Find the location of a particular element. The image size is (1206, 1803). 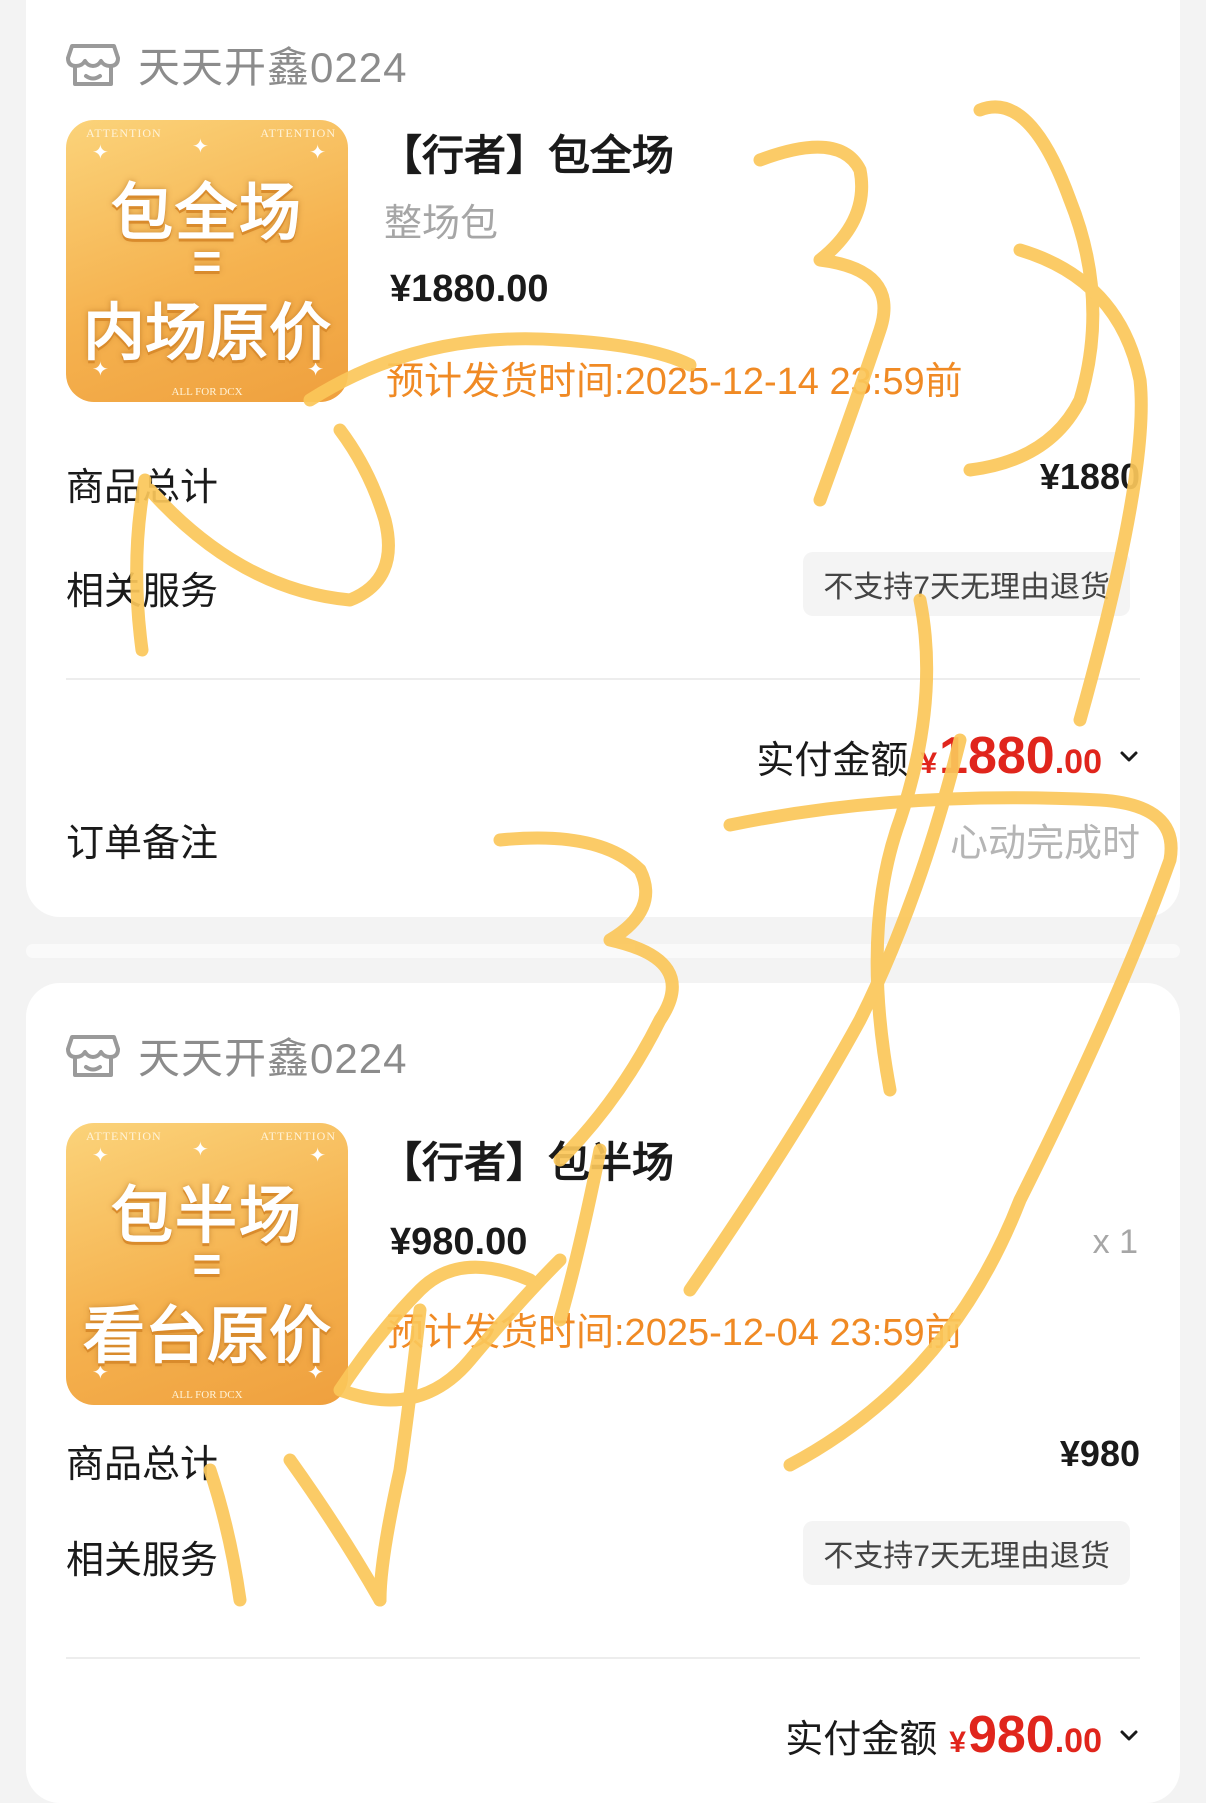

paid-amount: 实付金额 ¥ 980 .00 is located at coordinates (962, 1735).